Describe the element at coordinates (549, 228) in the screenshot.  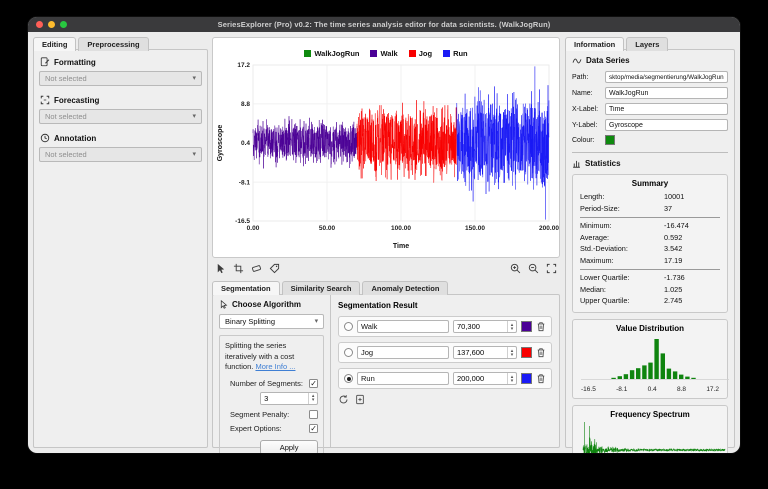
I see `svg-text: 200.00` at that location.